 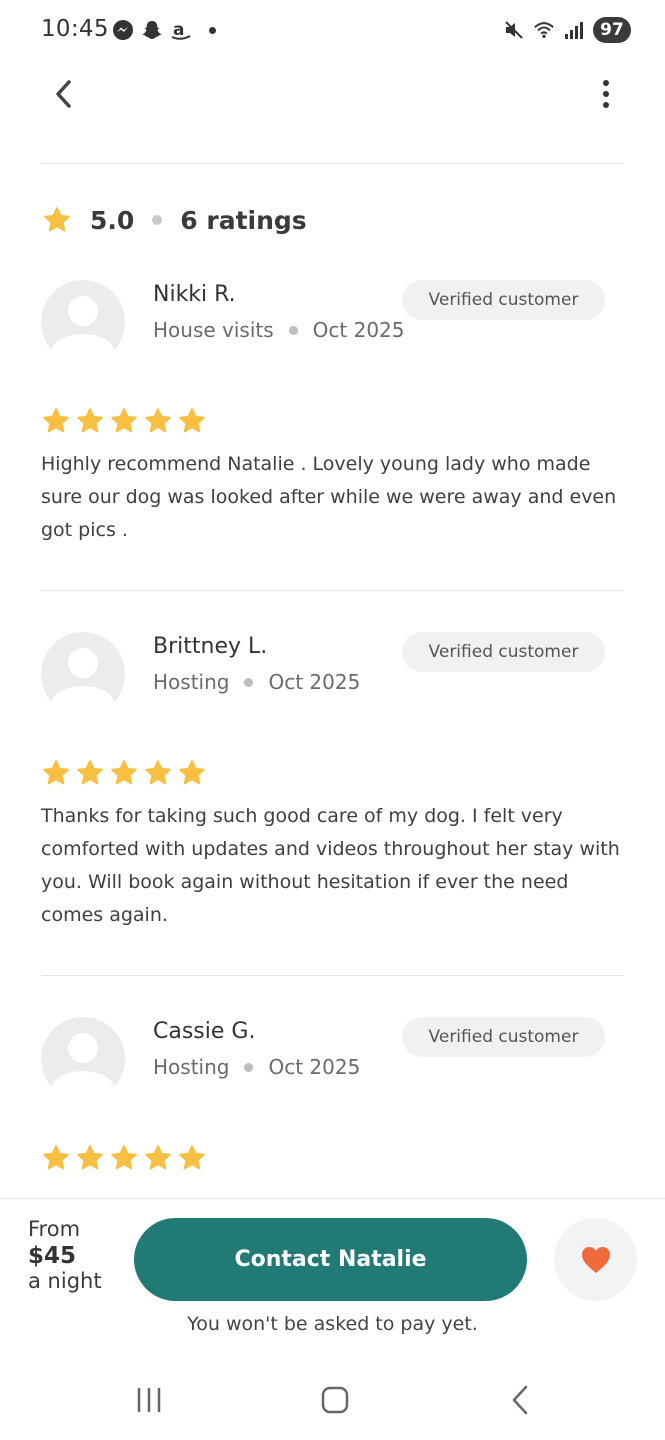 What do you see at coordinates (514, 30) in the screenshot?
I see `mute-icon` at bounding box center [514, 30].